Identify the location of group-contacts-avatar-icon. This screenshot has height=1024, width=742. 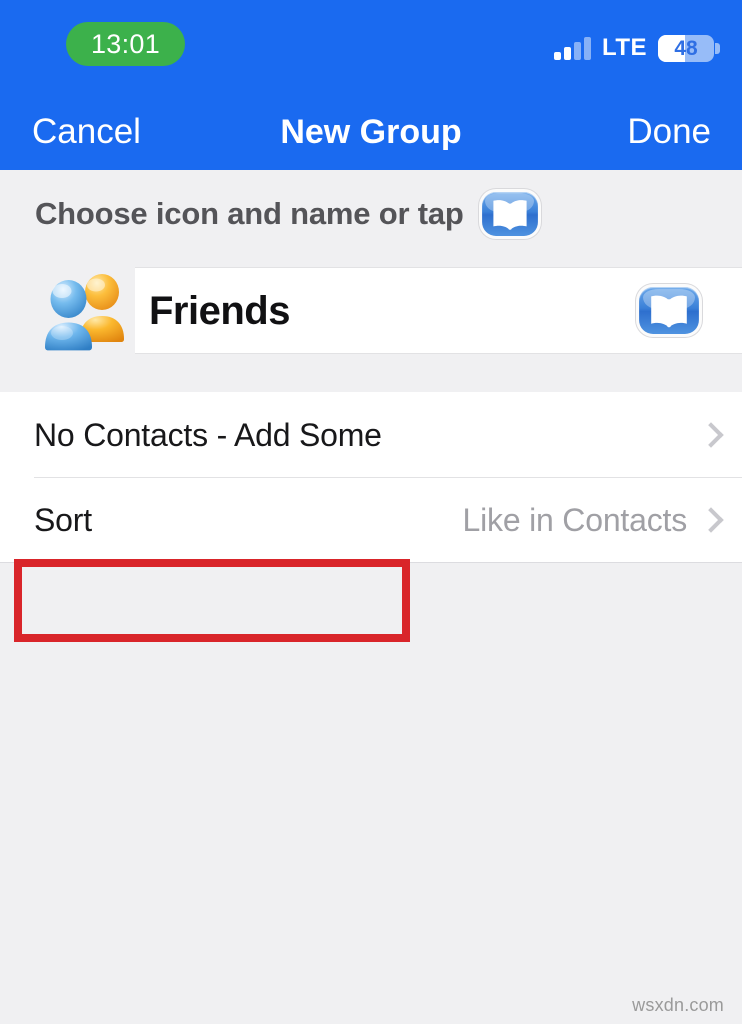
(82, 309).